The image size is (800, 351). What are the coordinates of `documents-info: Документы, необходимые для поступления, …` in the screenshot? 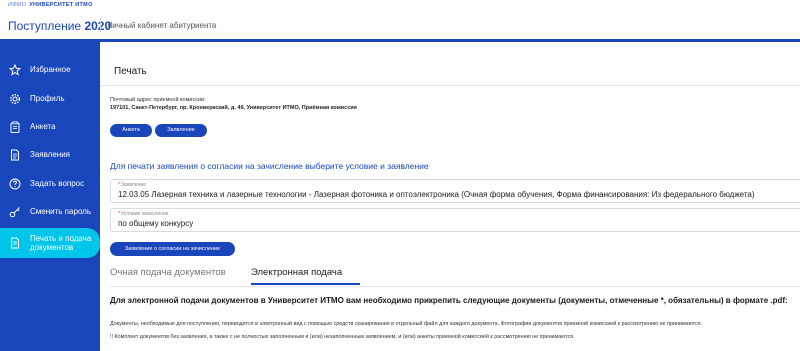 It's located at (406, 324).